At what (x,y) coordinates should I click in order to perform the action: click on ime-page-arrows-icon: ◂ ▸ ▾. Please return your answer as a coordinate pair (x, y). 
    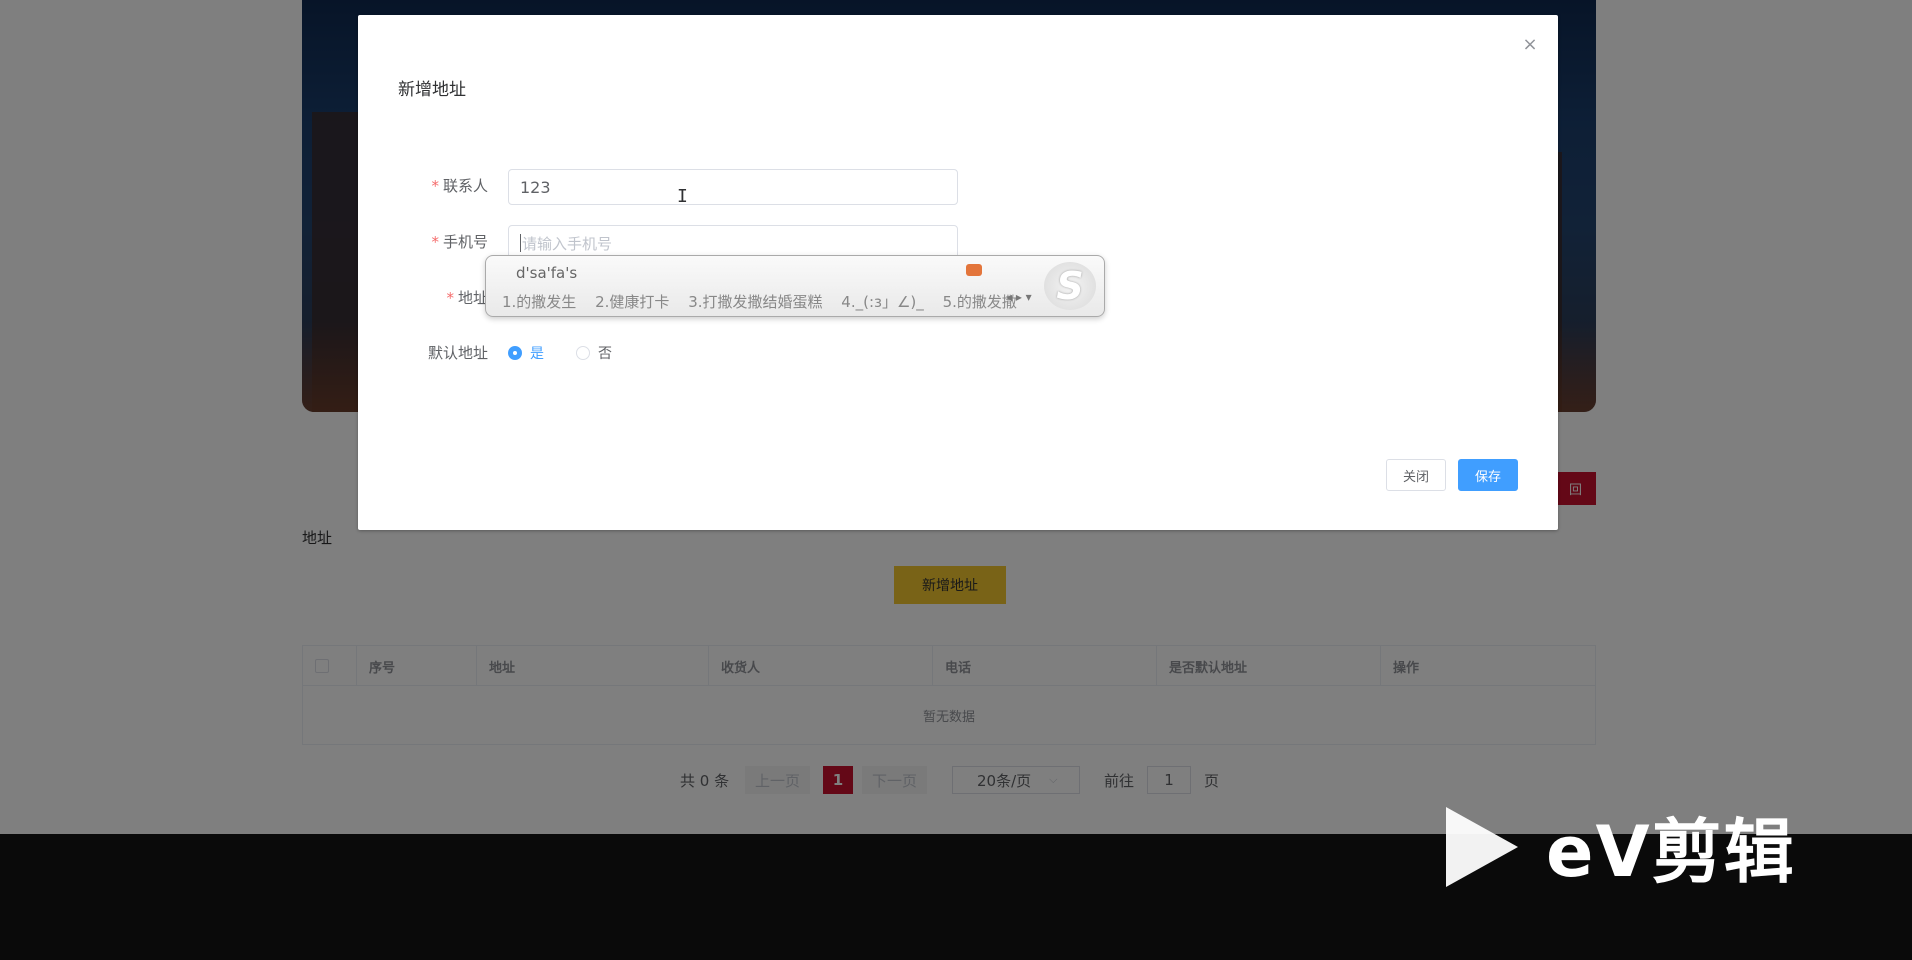
    Looking at the image, I should click on (1019, 297).